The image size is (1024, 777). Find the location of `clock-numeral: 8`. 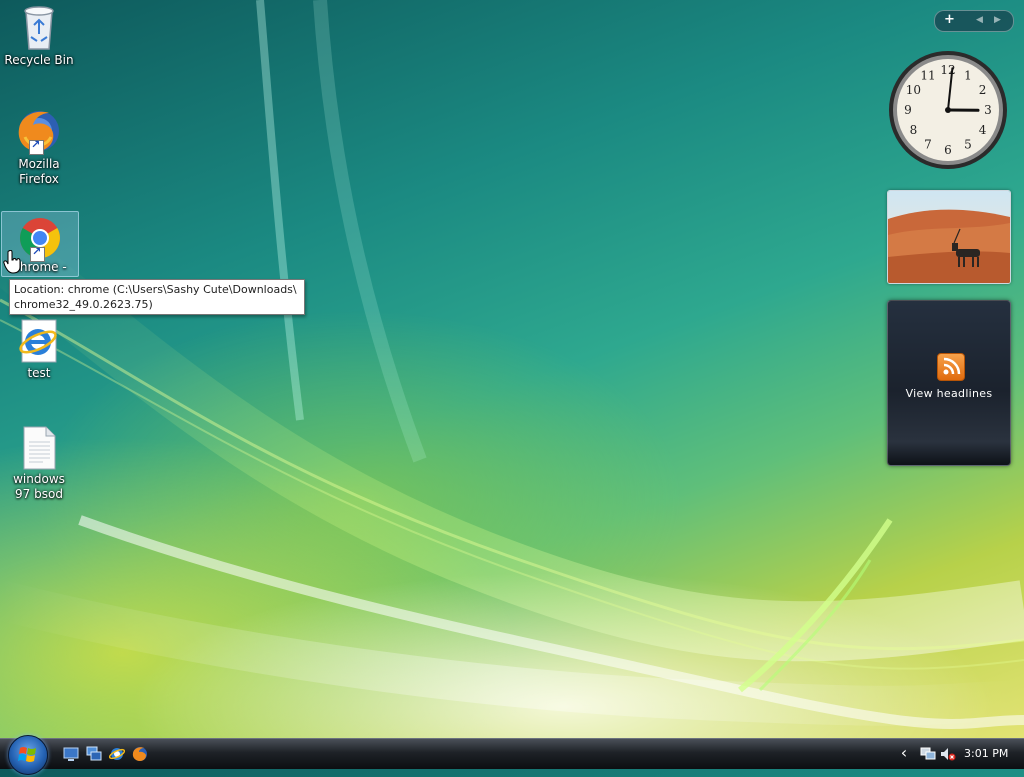

clock-numeral: 8 is located at coordinates (914, 130).